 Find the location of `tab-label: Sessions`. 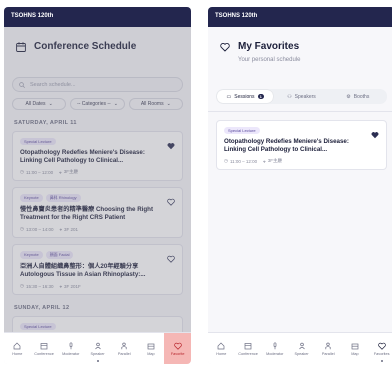

tab-label: Sessions is located at coordinates (244, 96).